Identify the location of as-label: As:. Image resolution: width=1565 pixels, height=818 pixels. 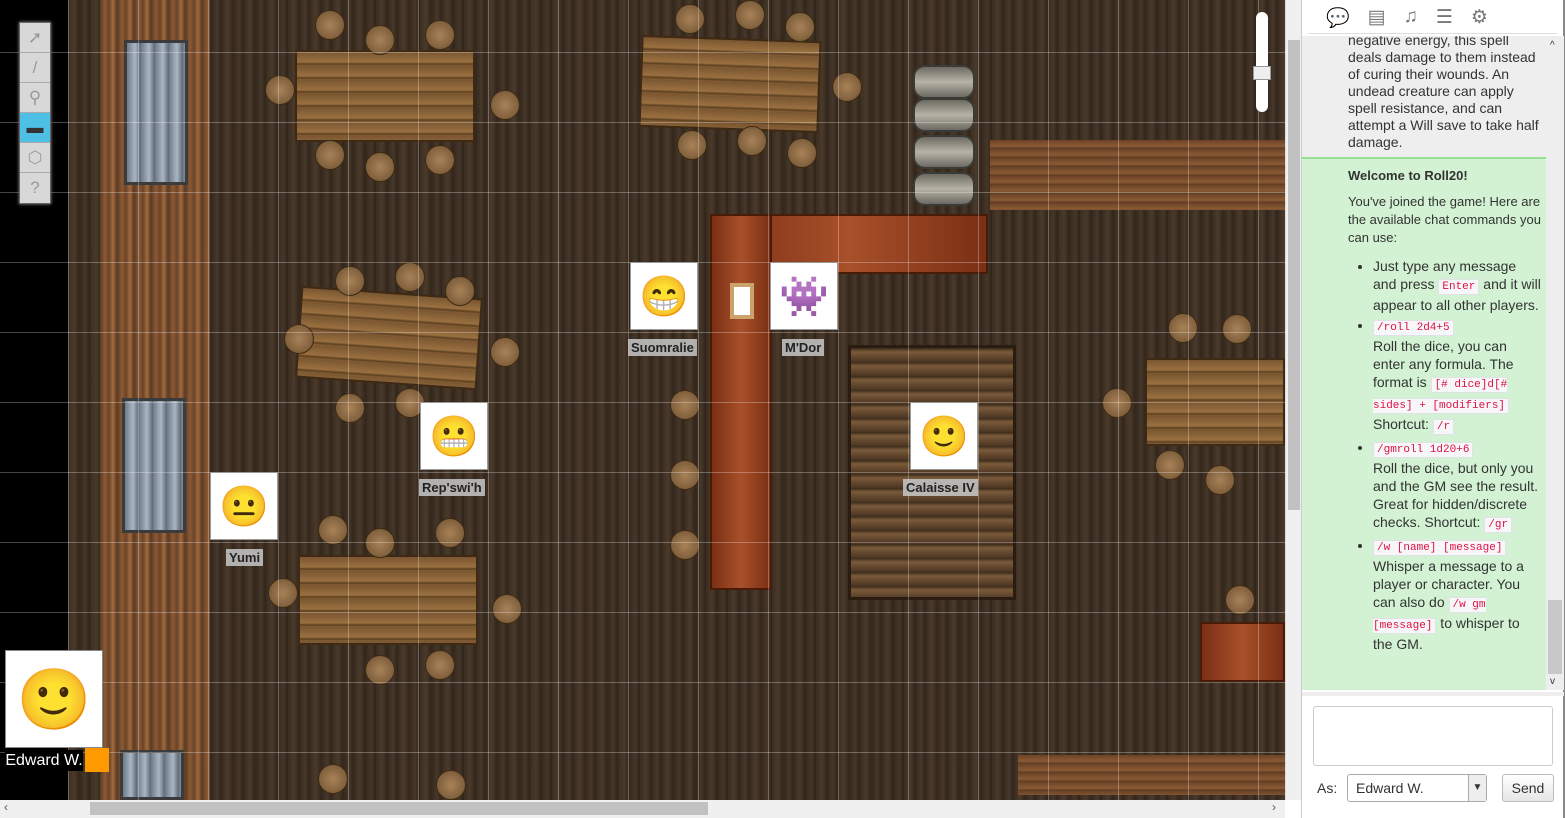
(1327, 788).